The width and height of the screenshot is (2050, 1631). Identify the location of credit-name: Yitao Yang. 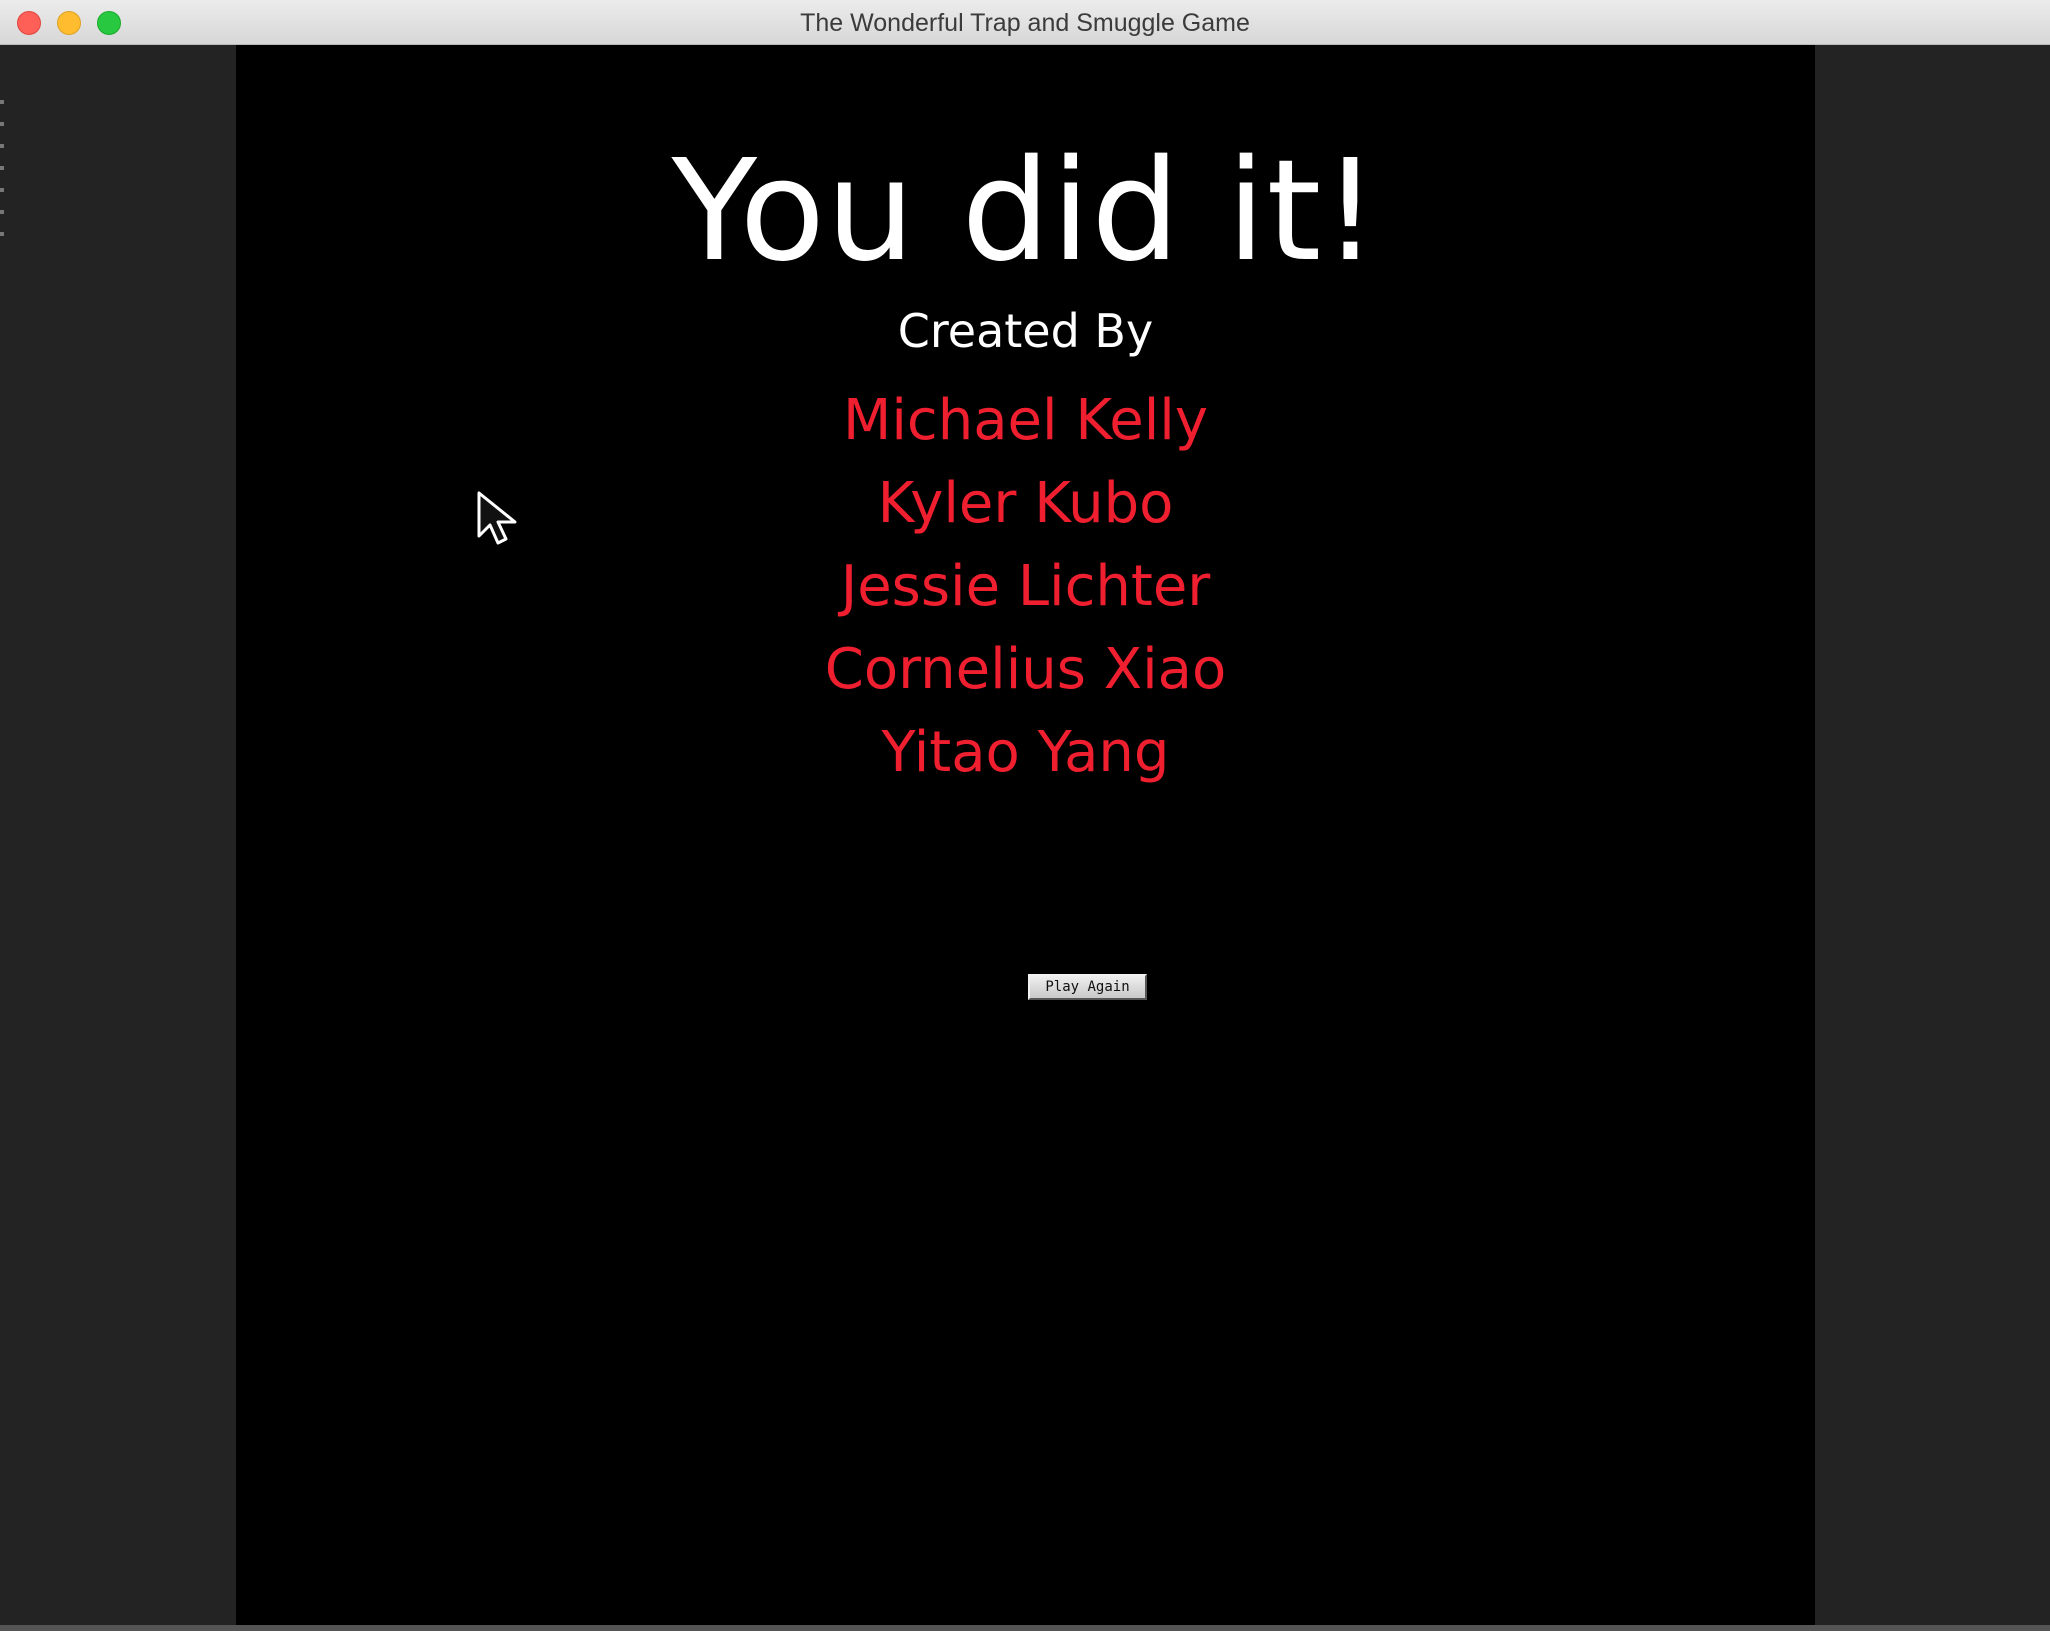
(1025, 752).